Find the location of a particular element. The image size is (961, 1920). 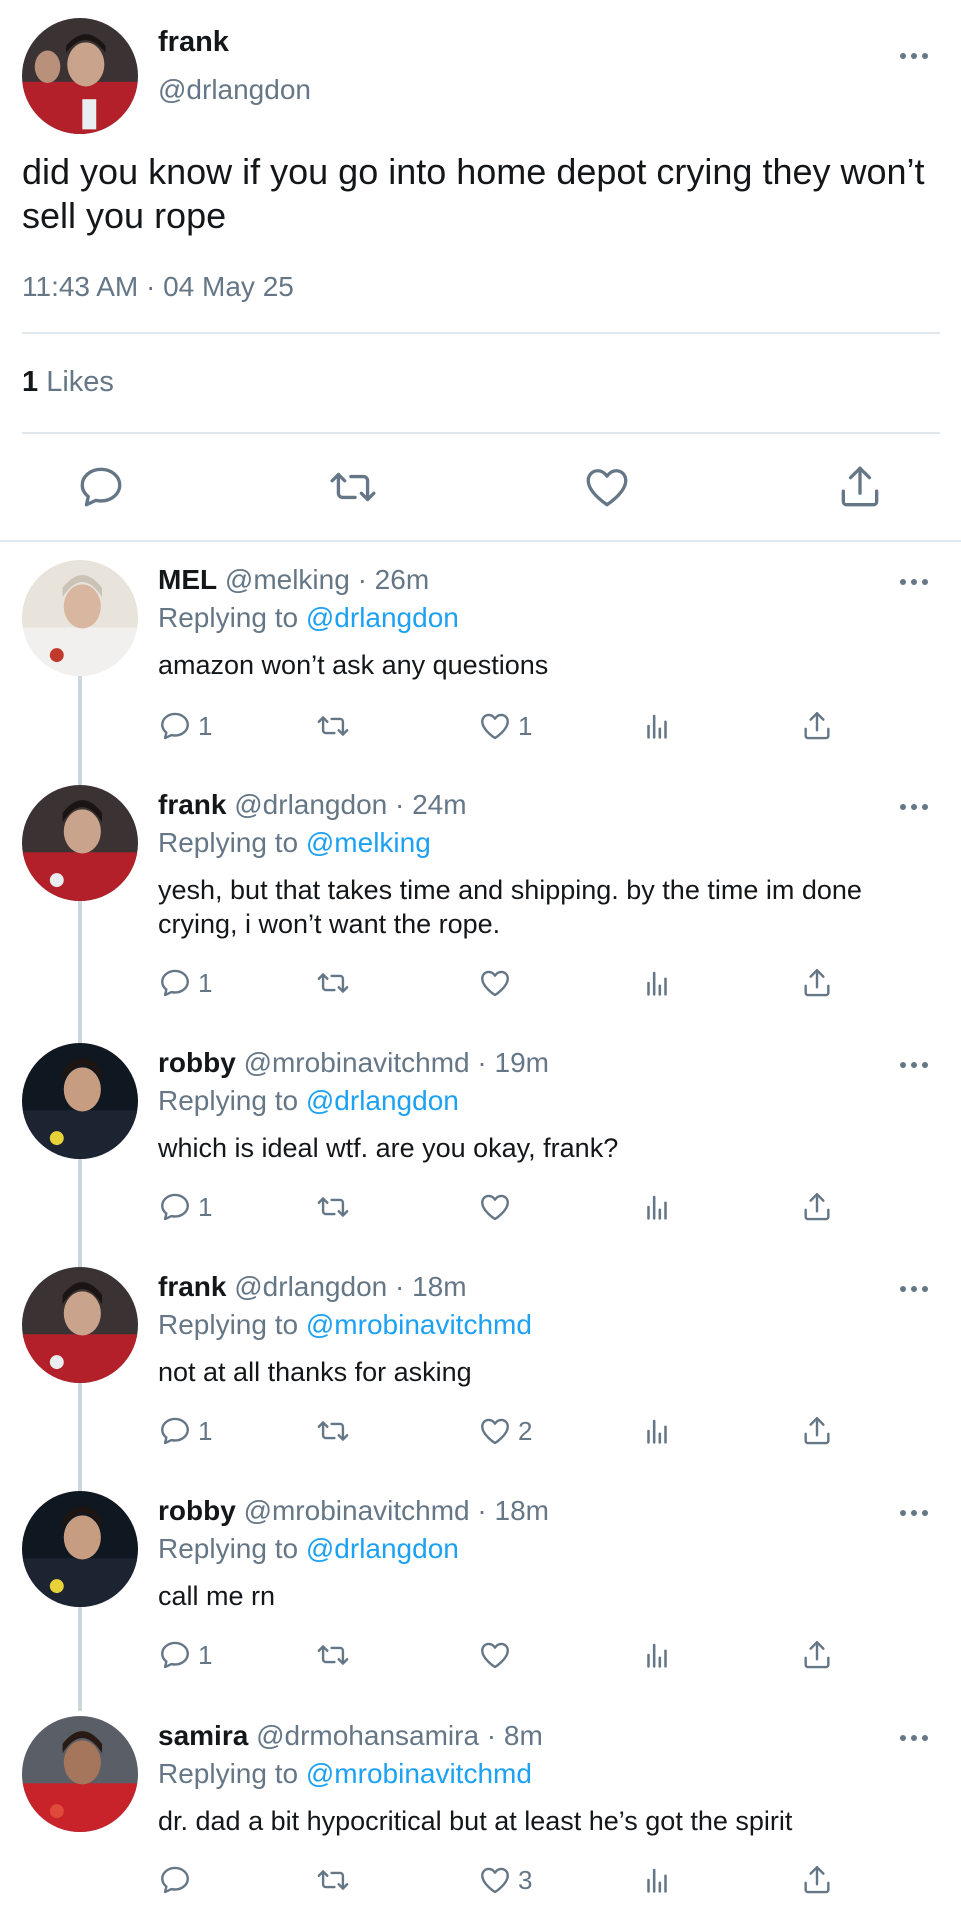

author-handle-time: @mrobinavitchmd · 18m is located at coordinates (396, 1510).